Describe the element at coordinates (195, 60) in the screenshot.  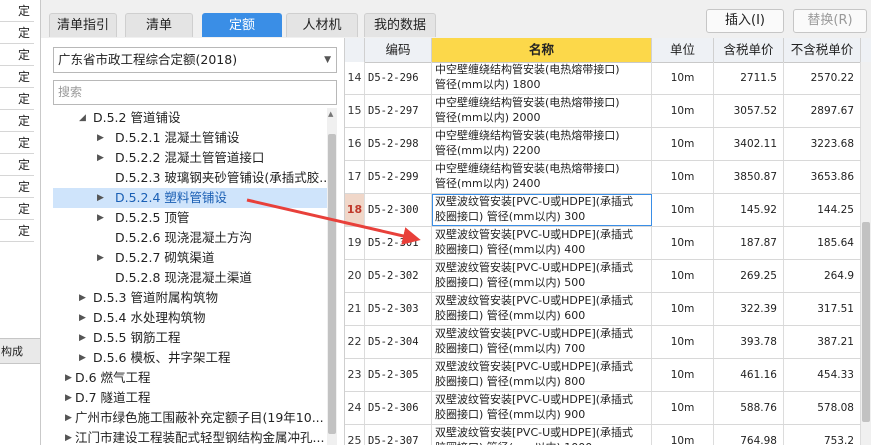
I see `library-select: 广东省市政工程综合定额(2018) ▼` at that location.